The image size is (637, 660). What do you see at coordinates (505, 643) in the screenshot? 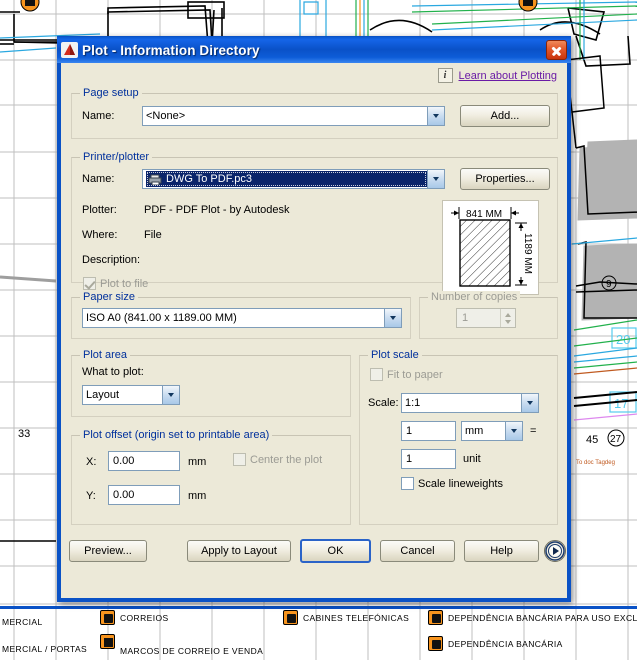
I see `legend-label: DEPENDÊNCIA BANCÁRIA` at bounding box center [505, 643].